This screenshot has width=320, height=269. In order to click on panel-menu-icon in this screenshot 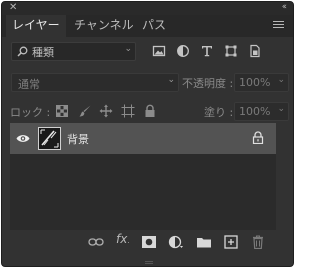, I will do `click(278, 25)`.